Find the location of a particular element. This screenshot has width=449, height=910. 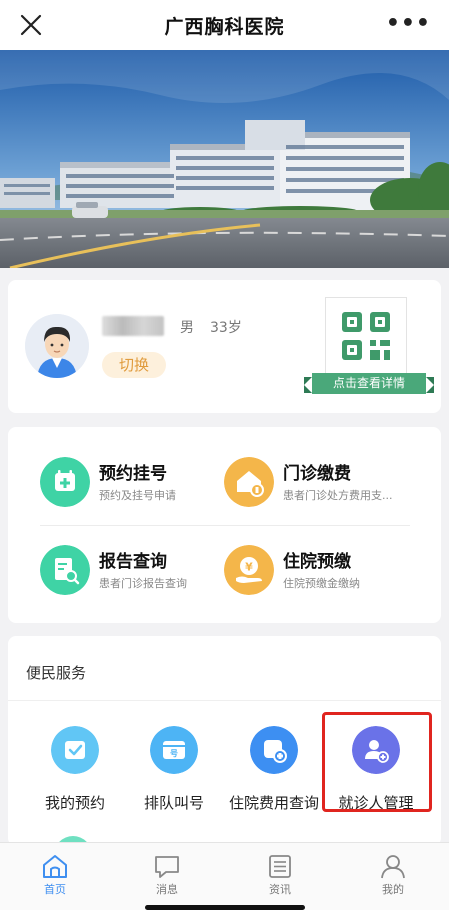

item-label: 我的预约 is located at coordinates (74, 803).